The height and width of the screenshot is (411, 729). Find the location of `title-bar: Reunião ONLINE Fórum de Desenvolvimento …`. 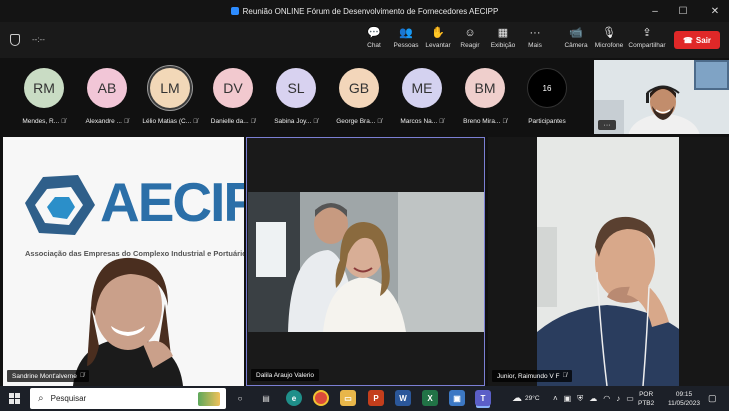

title-bar: Reunião ONLINE Fórum de Desenvolvimento … is located at coordinates (364, 11).